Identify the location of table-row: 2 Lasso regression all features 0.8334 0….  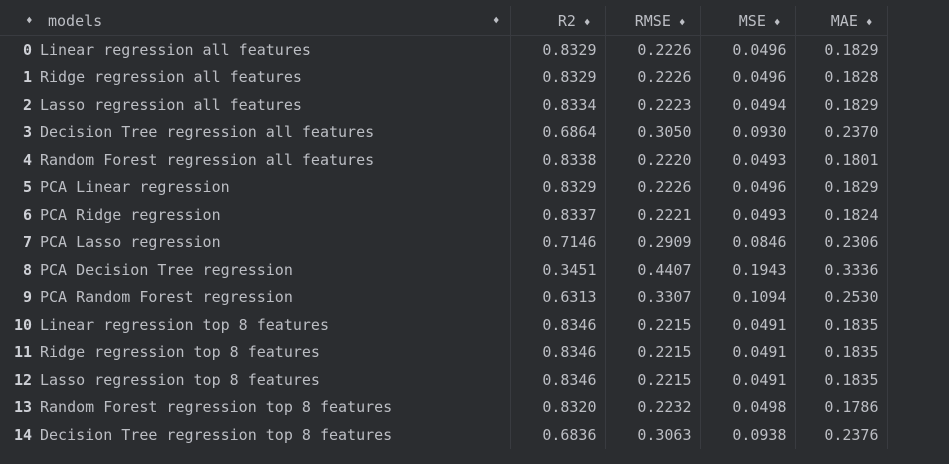
(444, 105).